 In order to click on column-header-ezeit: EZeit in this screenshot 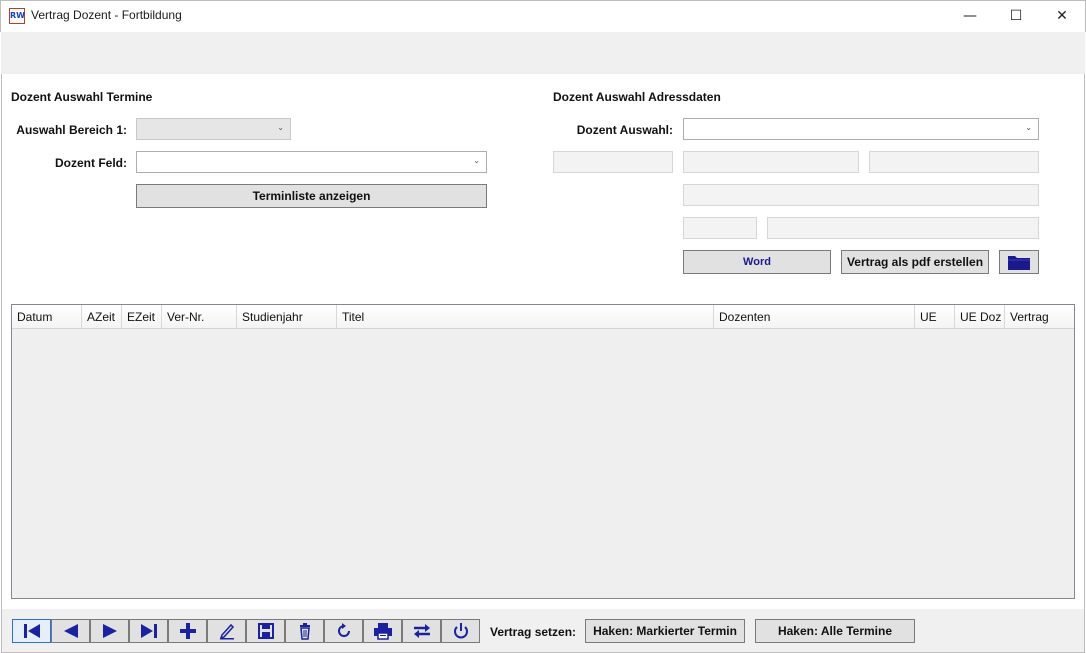, I will do `click(142, 317)`.